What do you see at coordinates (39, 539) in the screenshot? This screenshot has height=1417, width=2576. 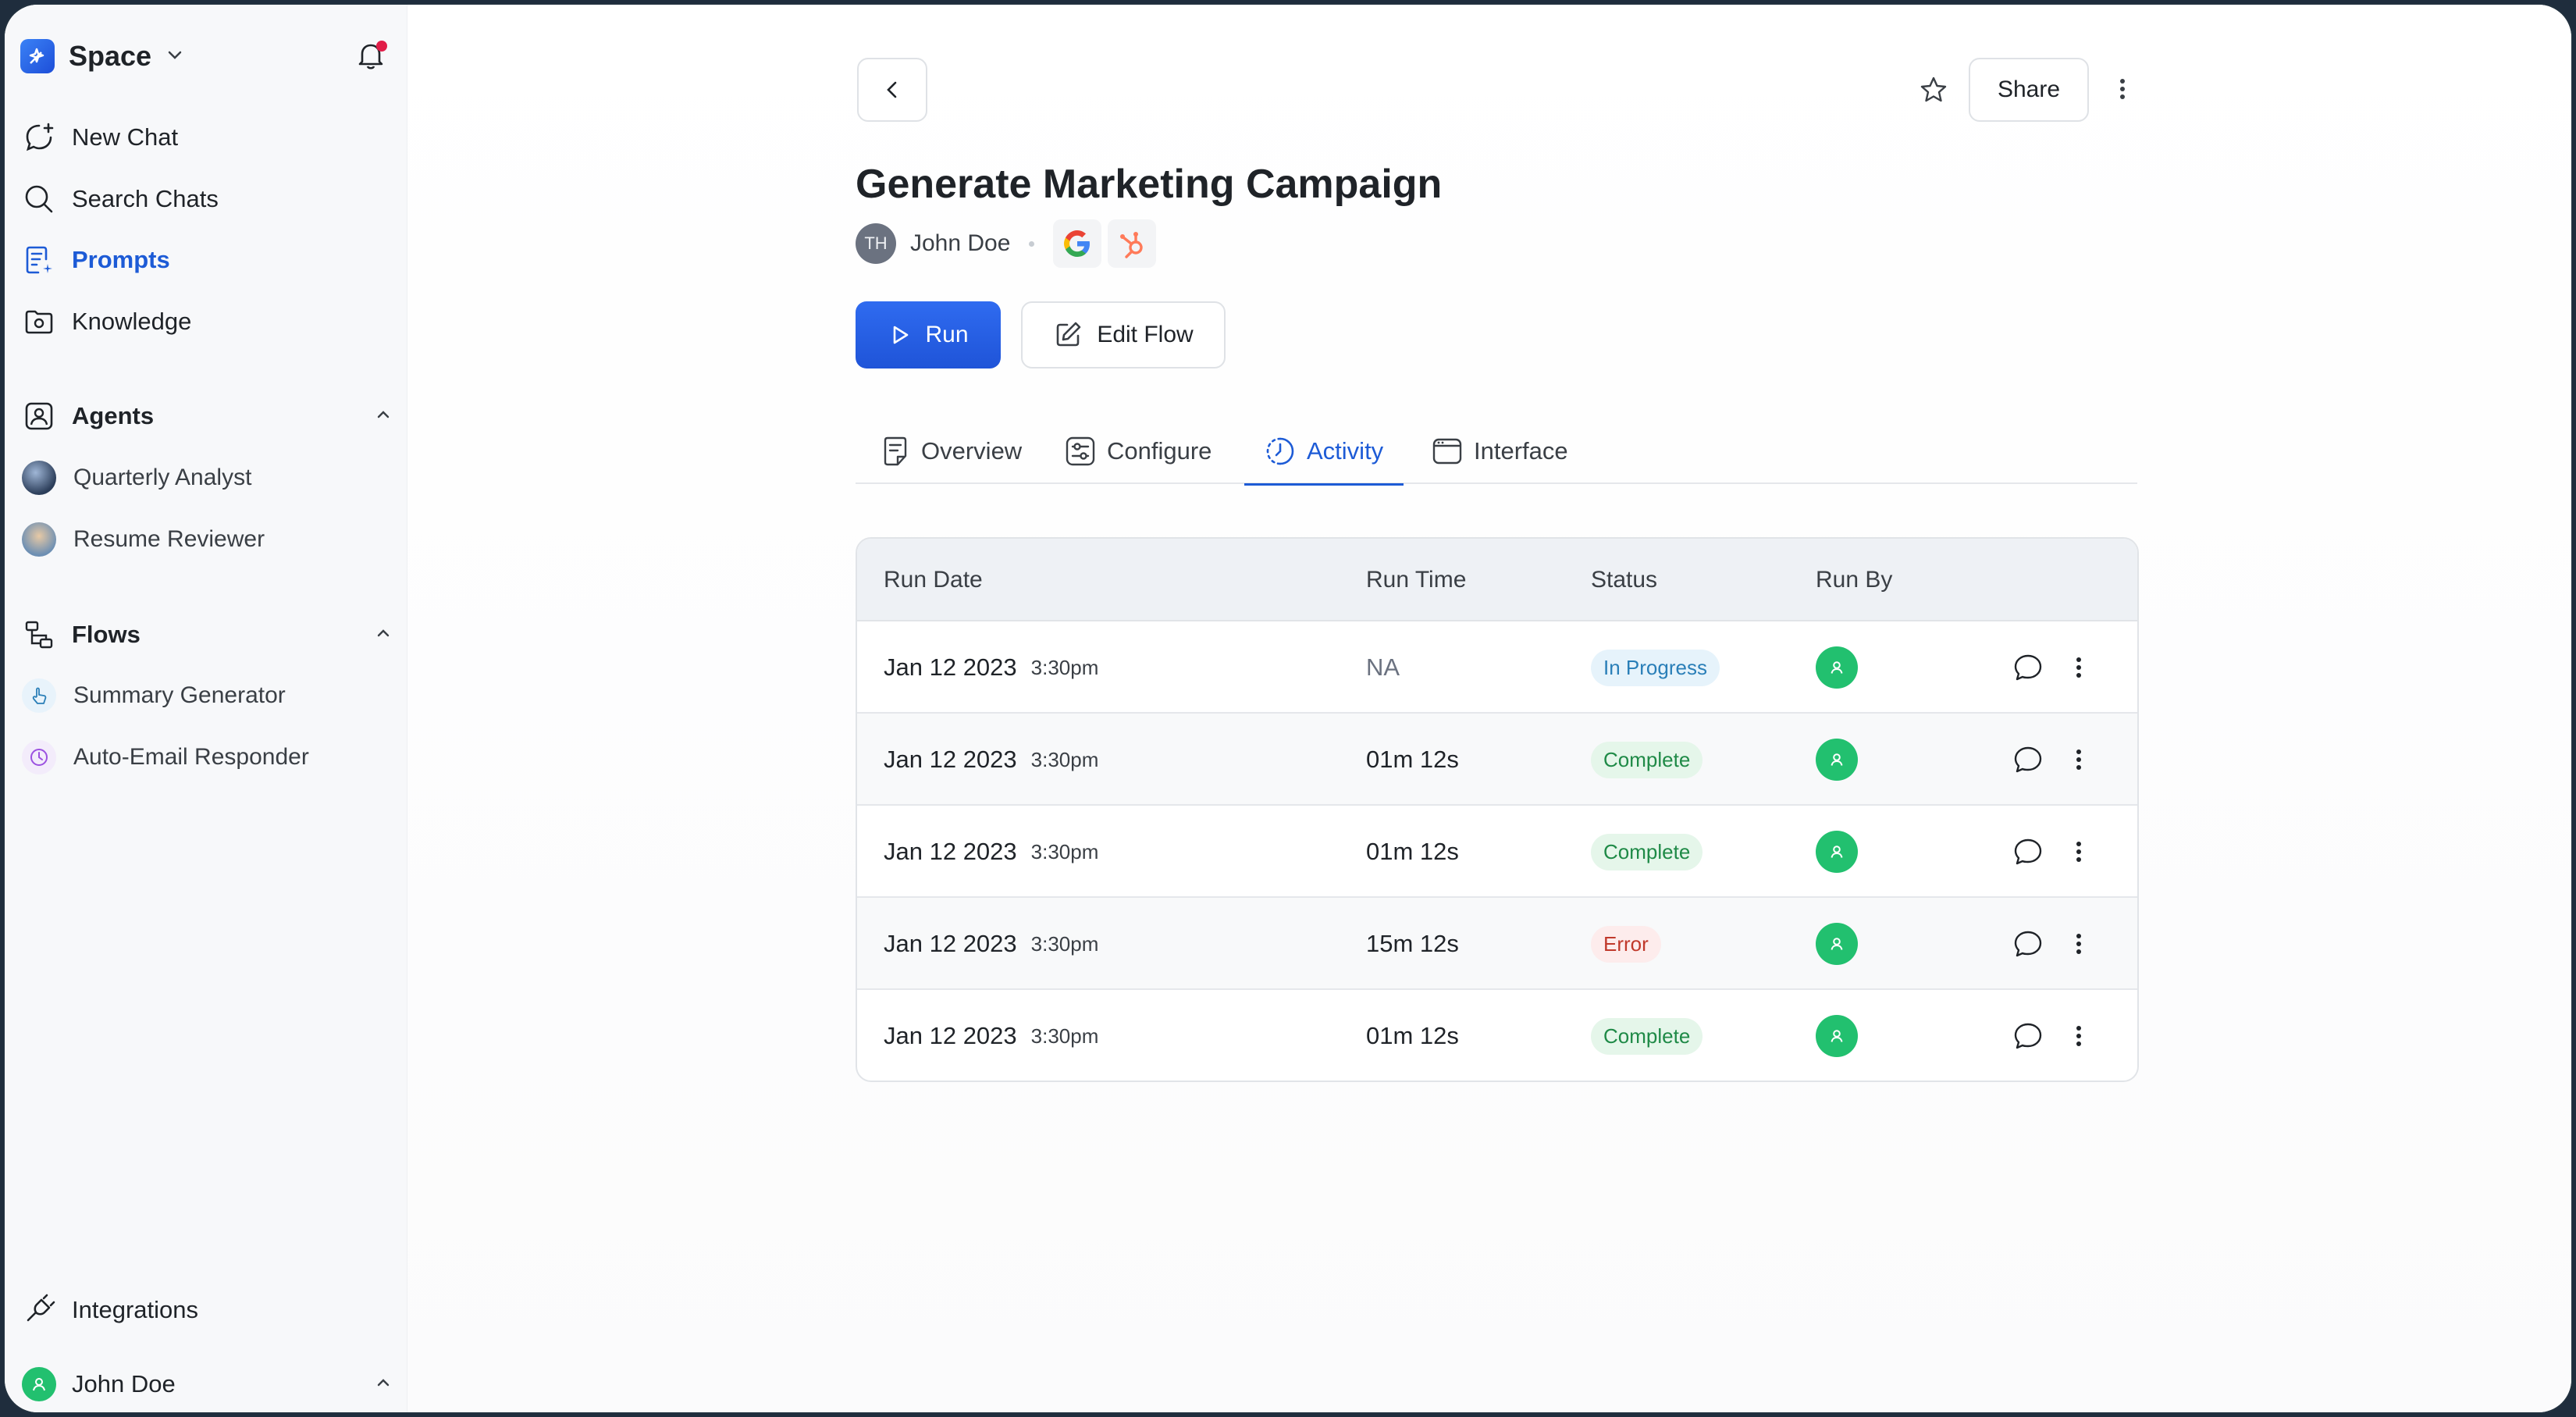 I see `agent-avatar` at bounding box center [39, 539].